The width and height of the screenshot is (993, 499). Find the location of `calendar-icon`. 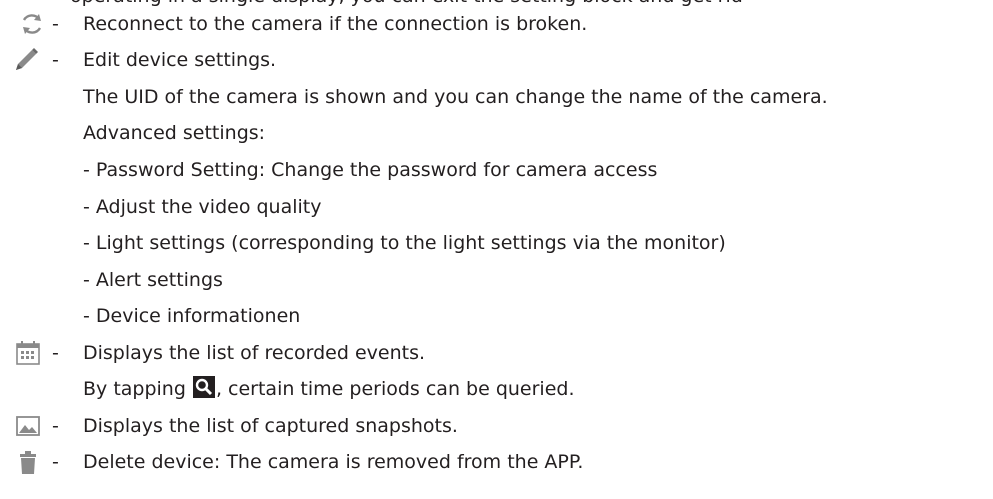

calendar-icon is located at coordinates (28, 353).